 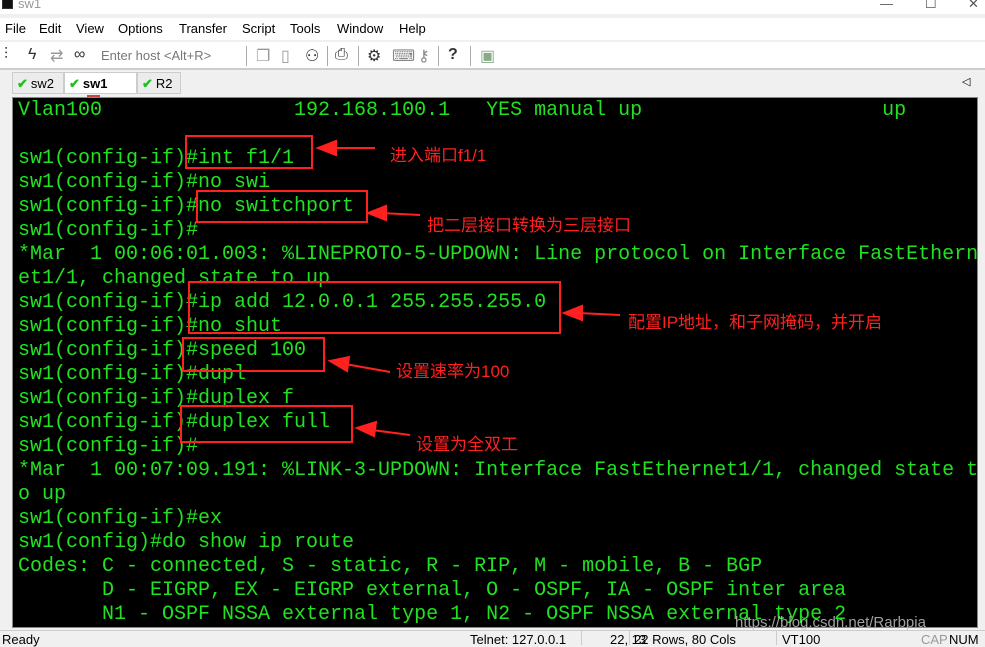 What do you see at coordinates (453, 371) in the screenshot?
I see `annotation-text: 设置速率为100` at bounding box center [453, 371].